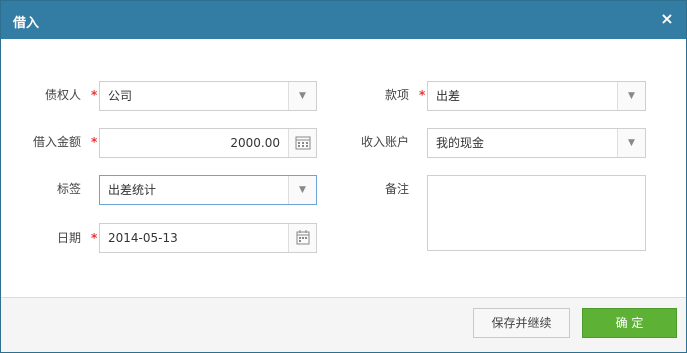 The image size is (687, 353). Describe the element at coordinates (536, 213) in the screenshot. I see `memo-textarea` at that location.